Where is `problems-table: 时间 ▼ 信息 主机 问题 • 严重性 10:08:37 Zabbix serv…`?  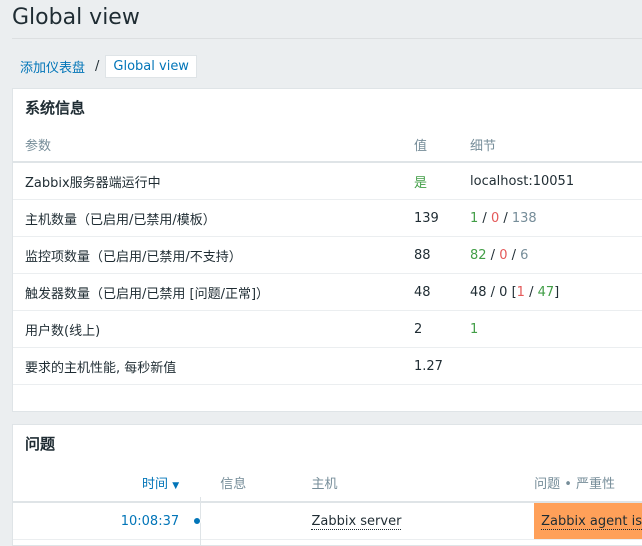
problems-table: 时间 ▼ 信息 主机 问题 • 严重性 10:08:37 Zabbix serv… is located at coordinates (327, 501).